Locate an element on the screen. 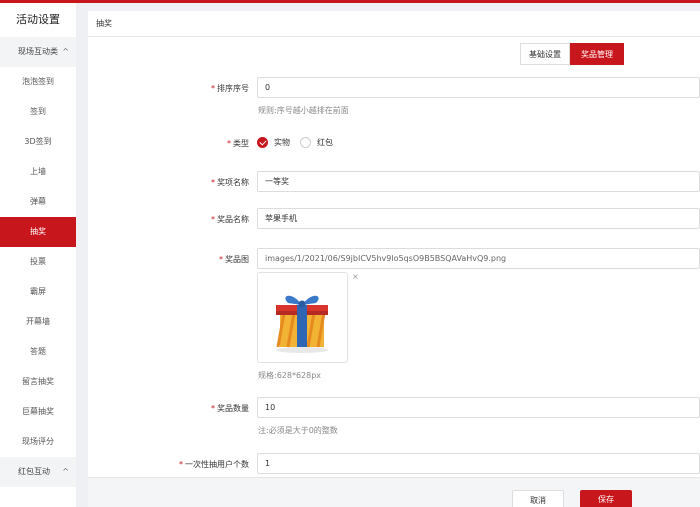 The height and width of the screenshot is (507, 700). quantity-label: * 奖品数量 is located at coordinates (230, 408).